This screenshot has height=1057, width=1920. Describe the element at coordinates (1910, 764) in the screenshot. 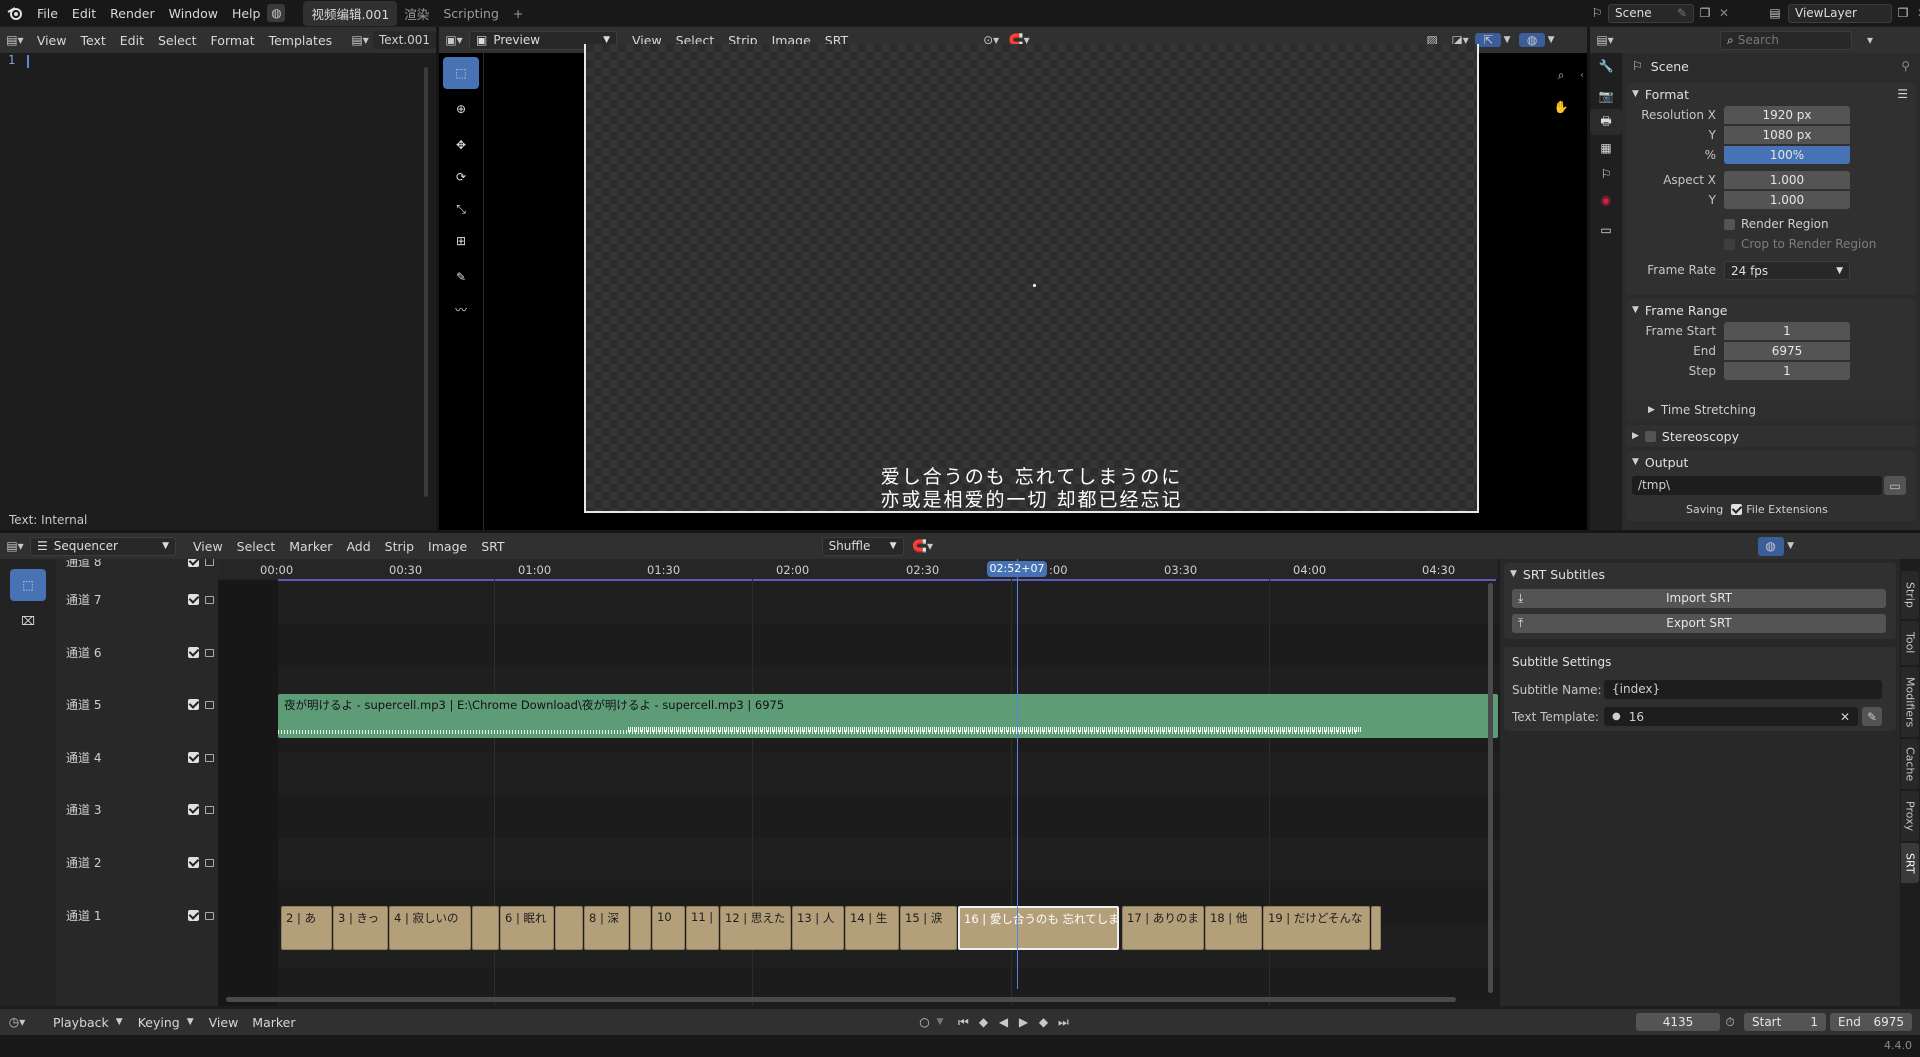

I see `sidebar-tab-cache: Cache` at that location.